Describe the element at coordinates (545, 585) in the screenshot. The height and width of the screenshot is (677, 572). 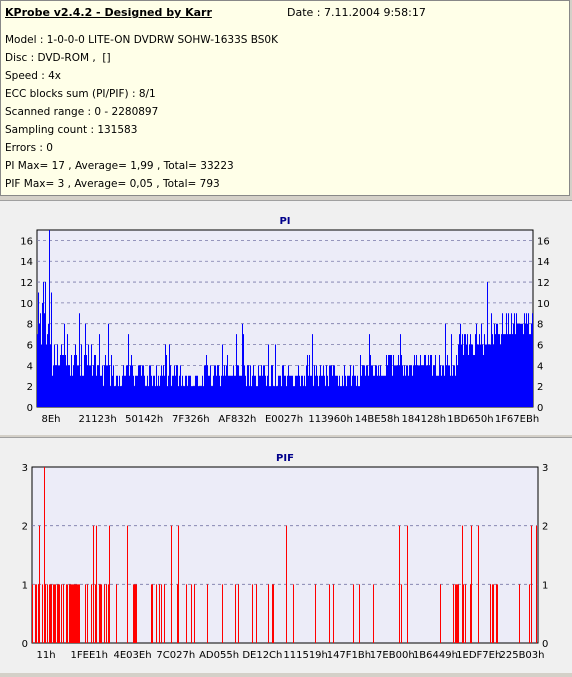
I see `y-tick-label-right: 1` at that location.